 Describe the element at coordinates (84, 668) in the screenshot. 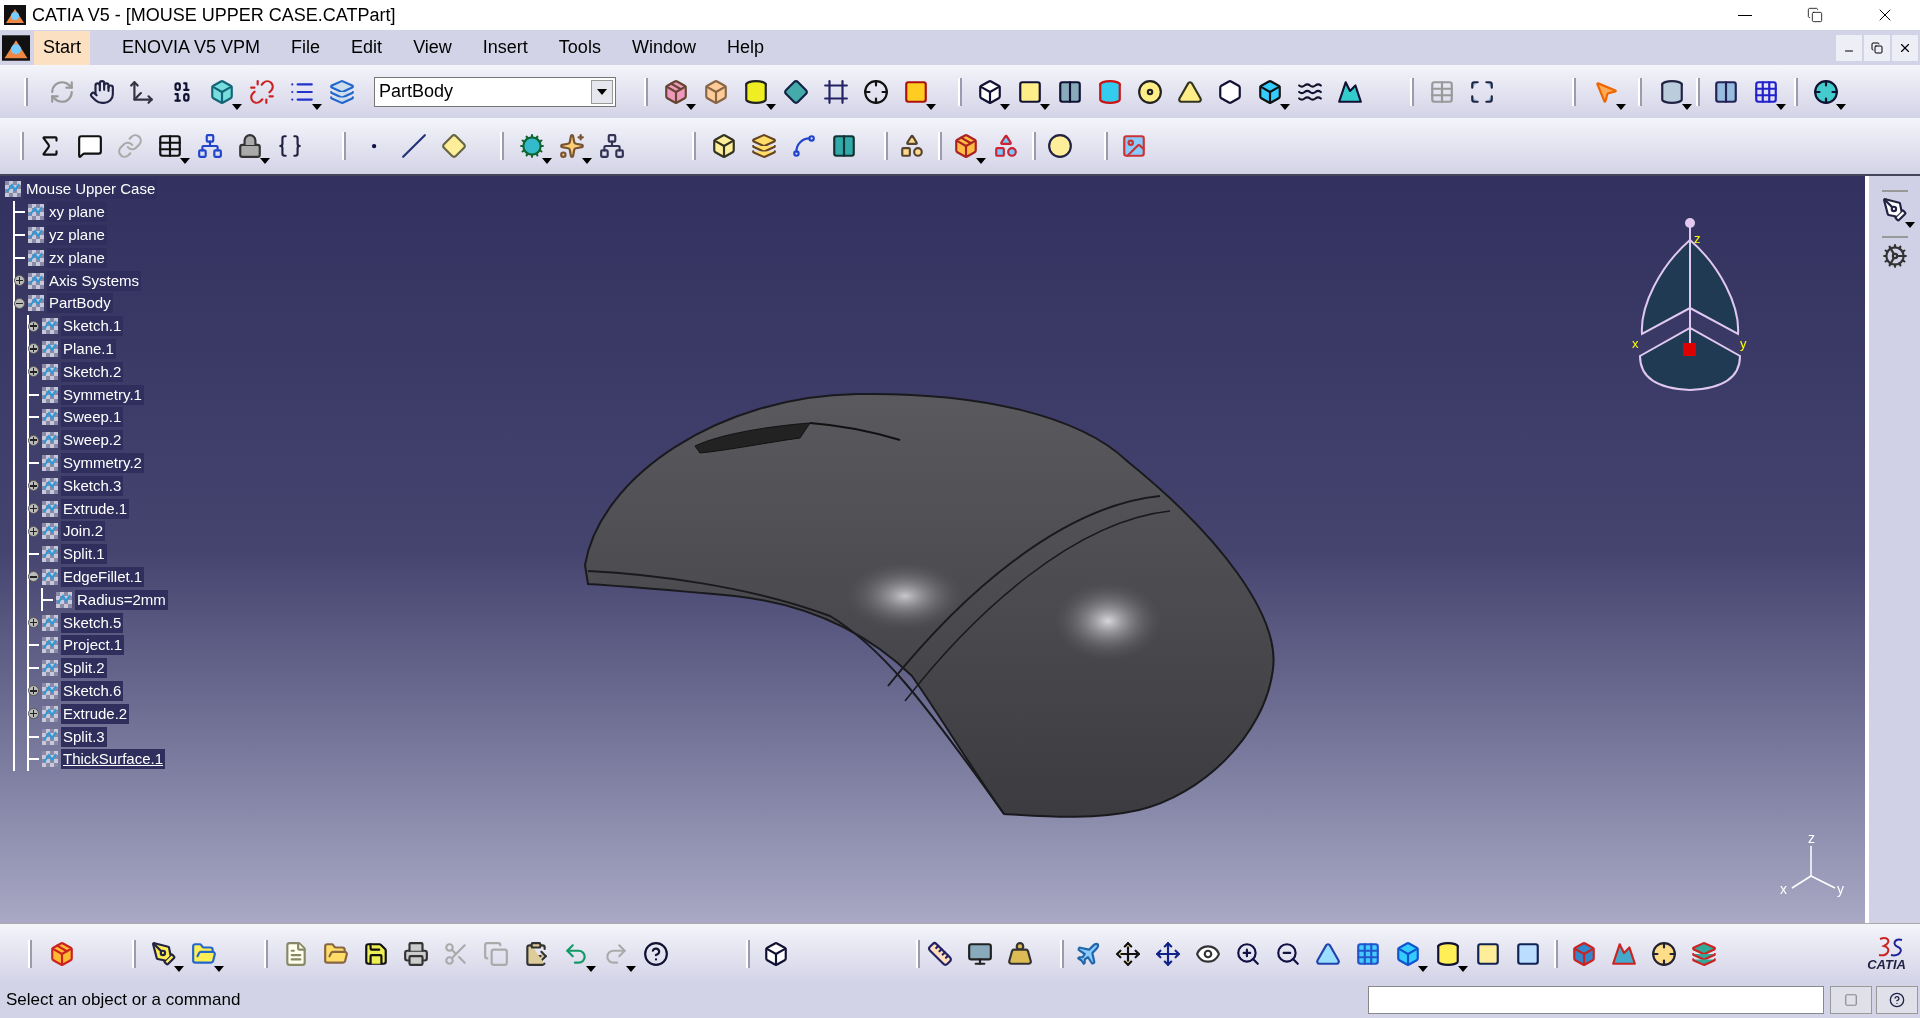

I see `tree-item-label: Split.2` at that location.